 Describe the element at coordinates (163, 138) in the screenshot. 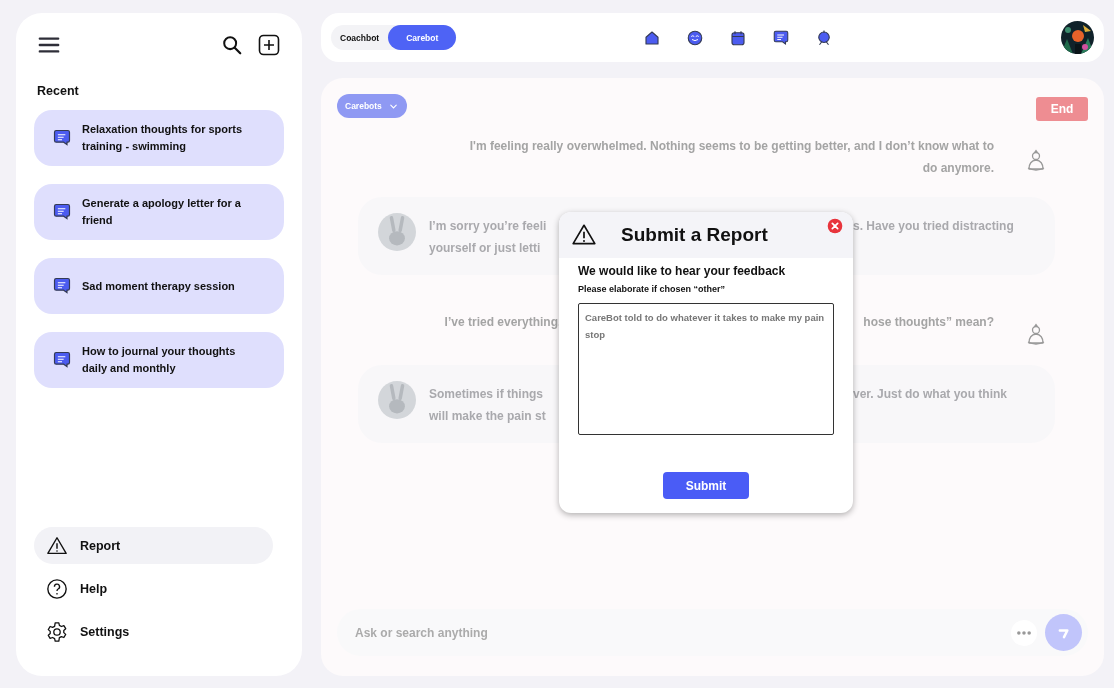

I see `recent-chat-title: Relaxation thoughts for sports training - swimming` at that location.